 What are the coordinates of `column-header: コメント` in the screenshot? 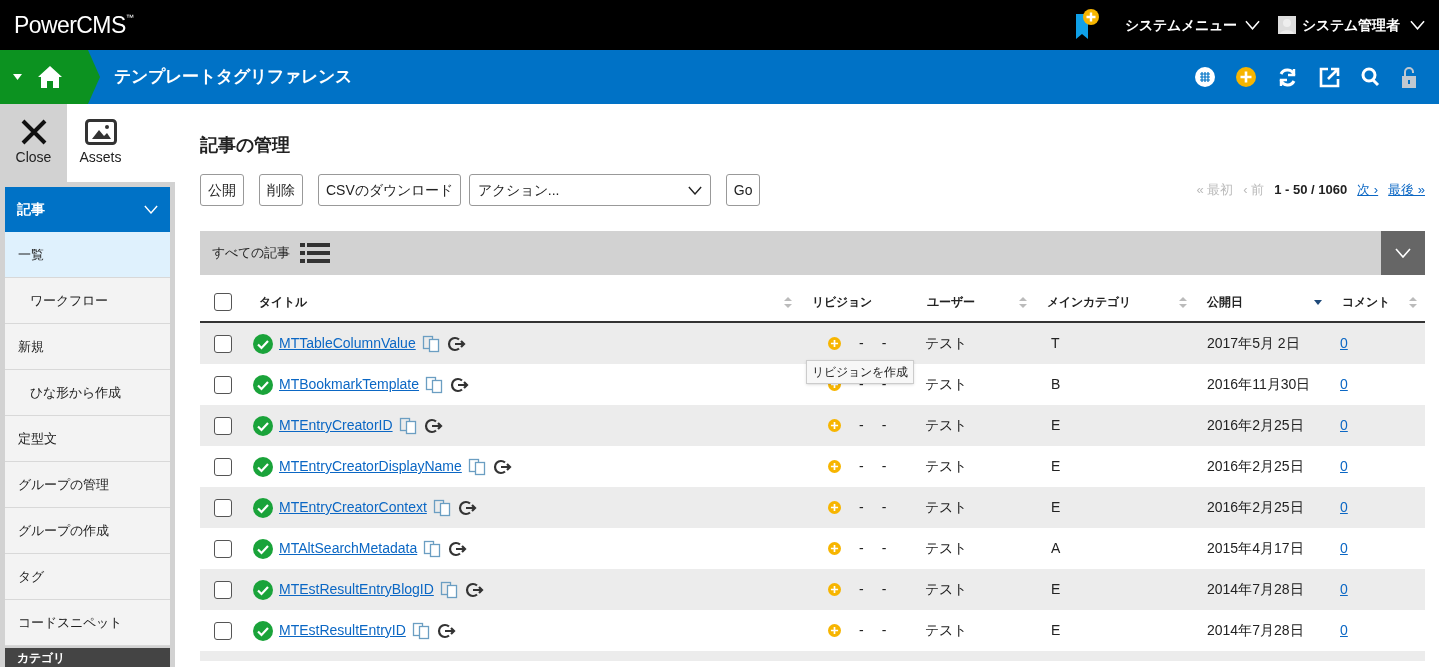 It's located at (1366, 302).